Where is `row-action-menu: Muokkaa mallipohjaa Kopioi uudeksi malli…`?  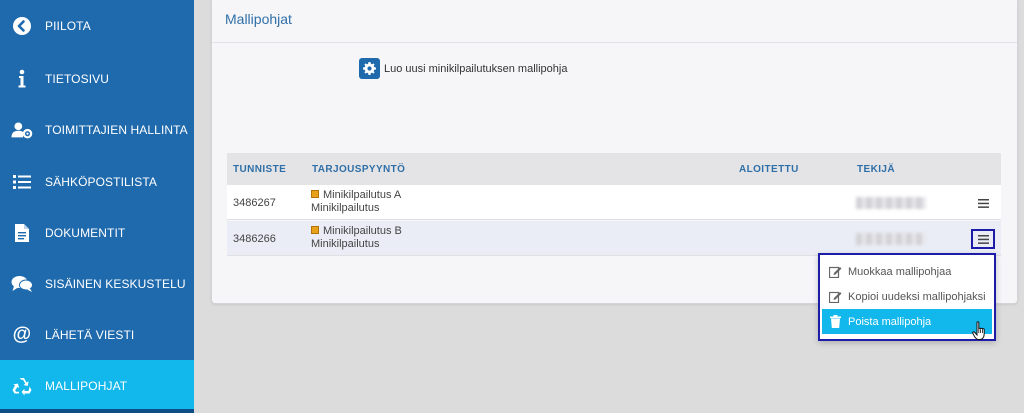 row-action-menu: Muokkaa mallipohjaa Kopioi uudeksi malli… is located at coordinates (907, 297).